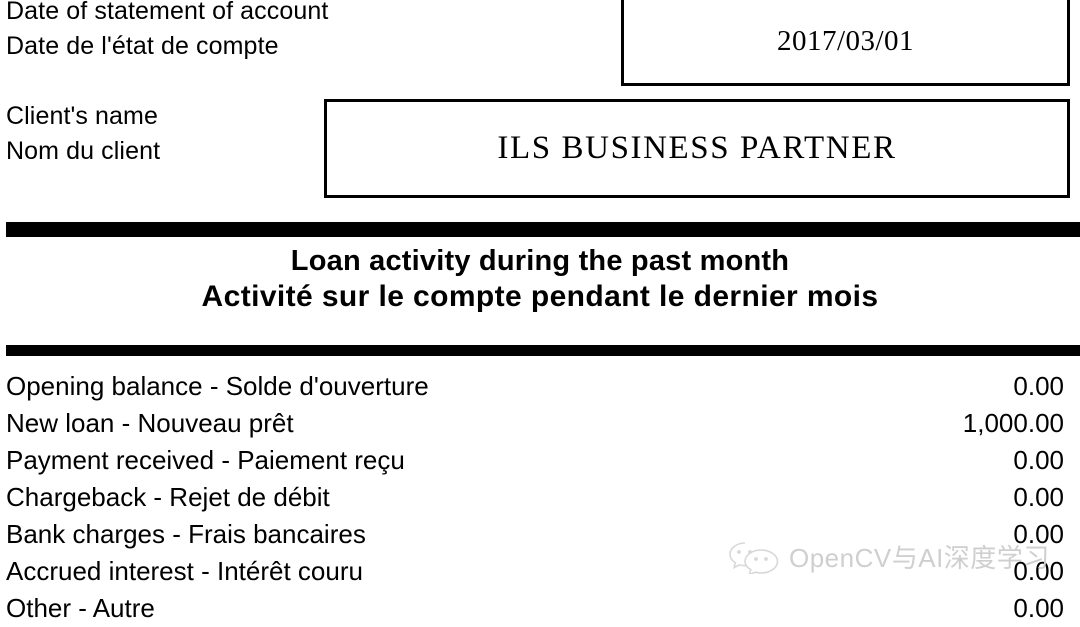 The image size is (1080, 627). What do you see at coordinates (168, 497) in the screenshot?
I see `item-label: Chargeback - Rejet de débit` at bounding box center [168, 497].